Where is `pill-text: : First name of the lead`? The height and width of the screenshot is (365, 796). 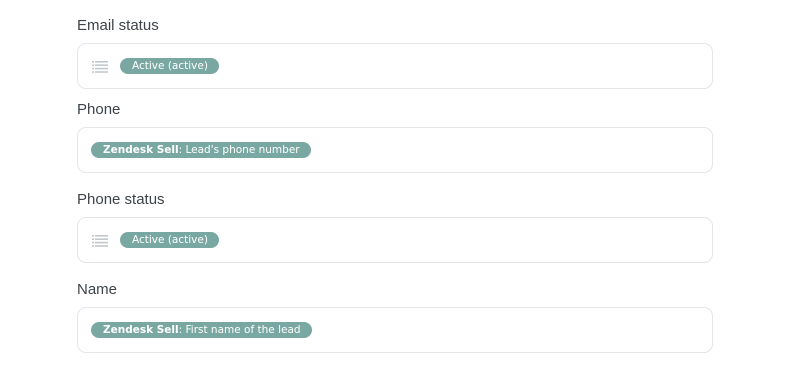 pill-text: : First name of the lead is located at coordinates (239, 330).